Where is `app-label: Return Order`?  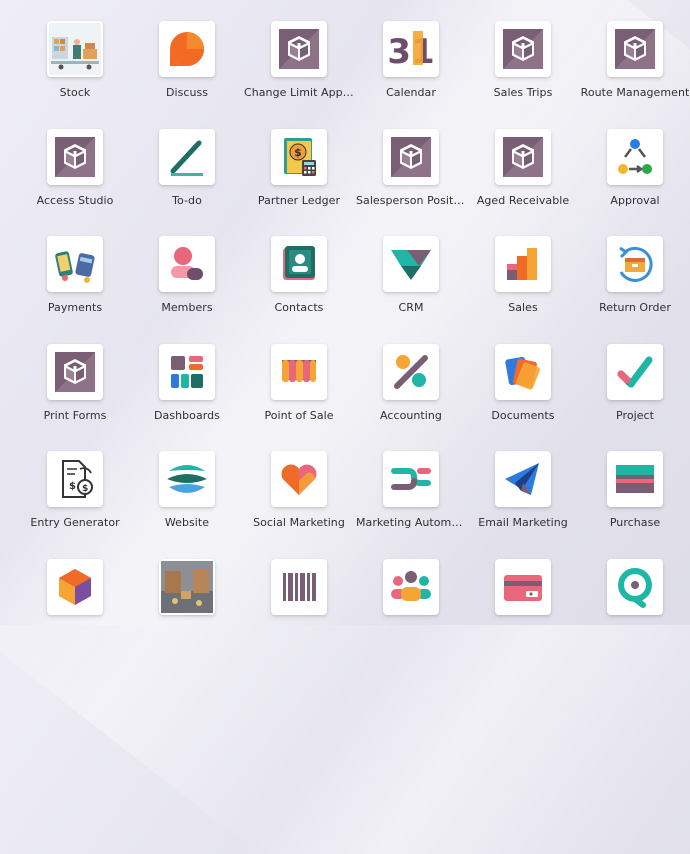
app-label: Return Order is located at coordinates (635, 307).